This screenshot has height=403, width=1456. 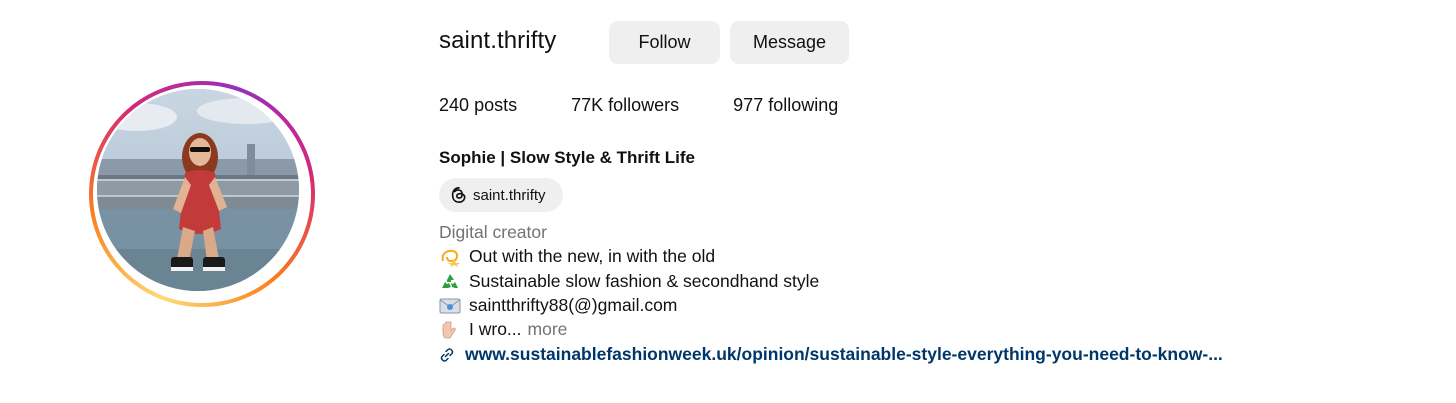 I want to click on dizzy-icon, so click(x=450, y=258).